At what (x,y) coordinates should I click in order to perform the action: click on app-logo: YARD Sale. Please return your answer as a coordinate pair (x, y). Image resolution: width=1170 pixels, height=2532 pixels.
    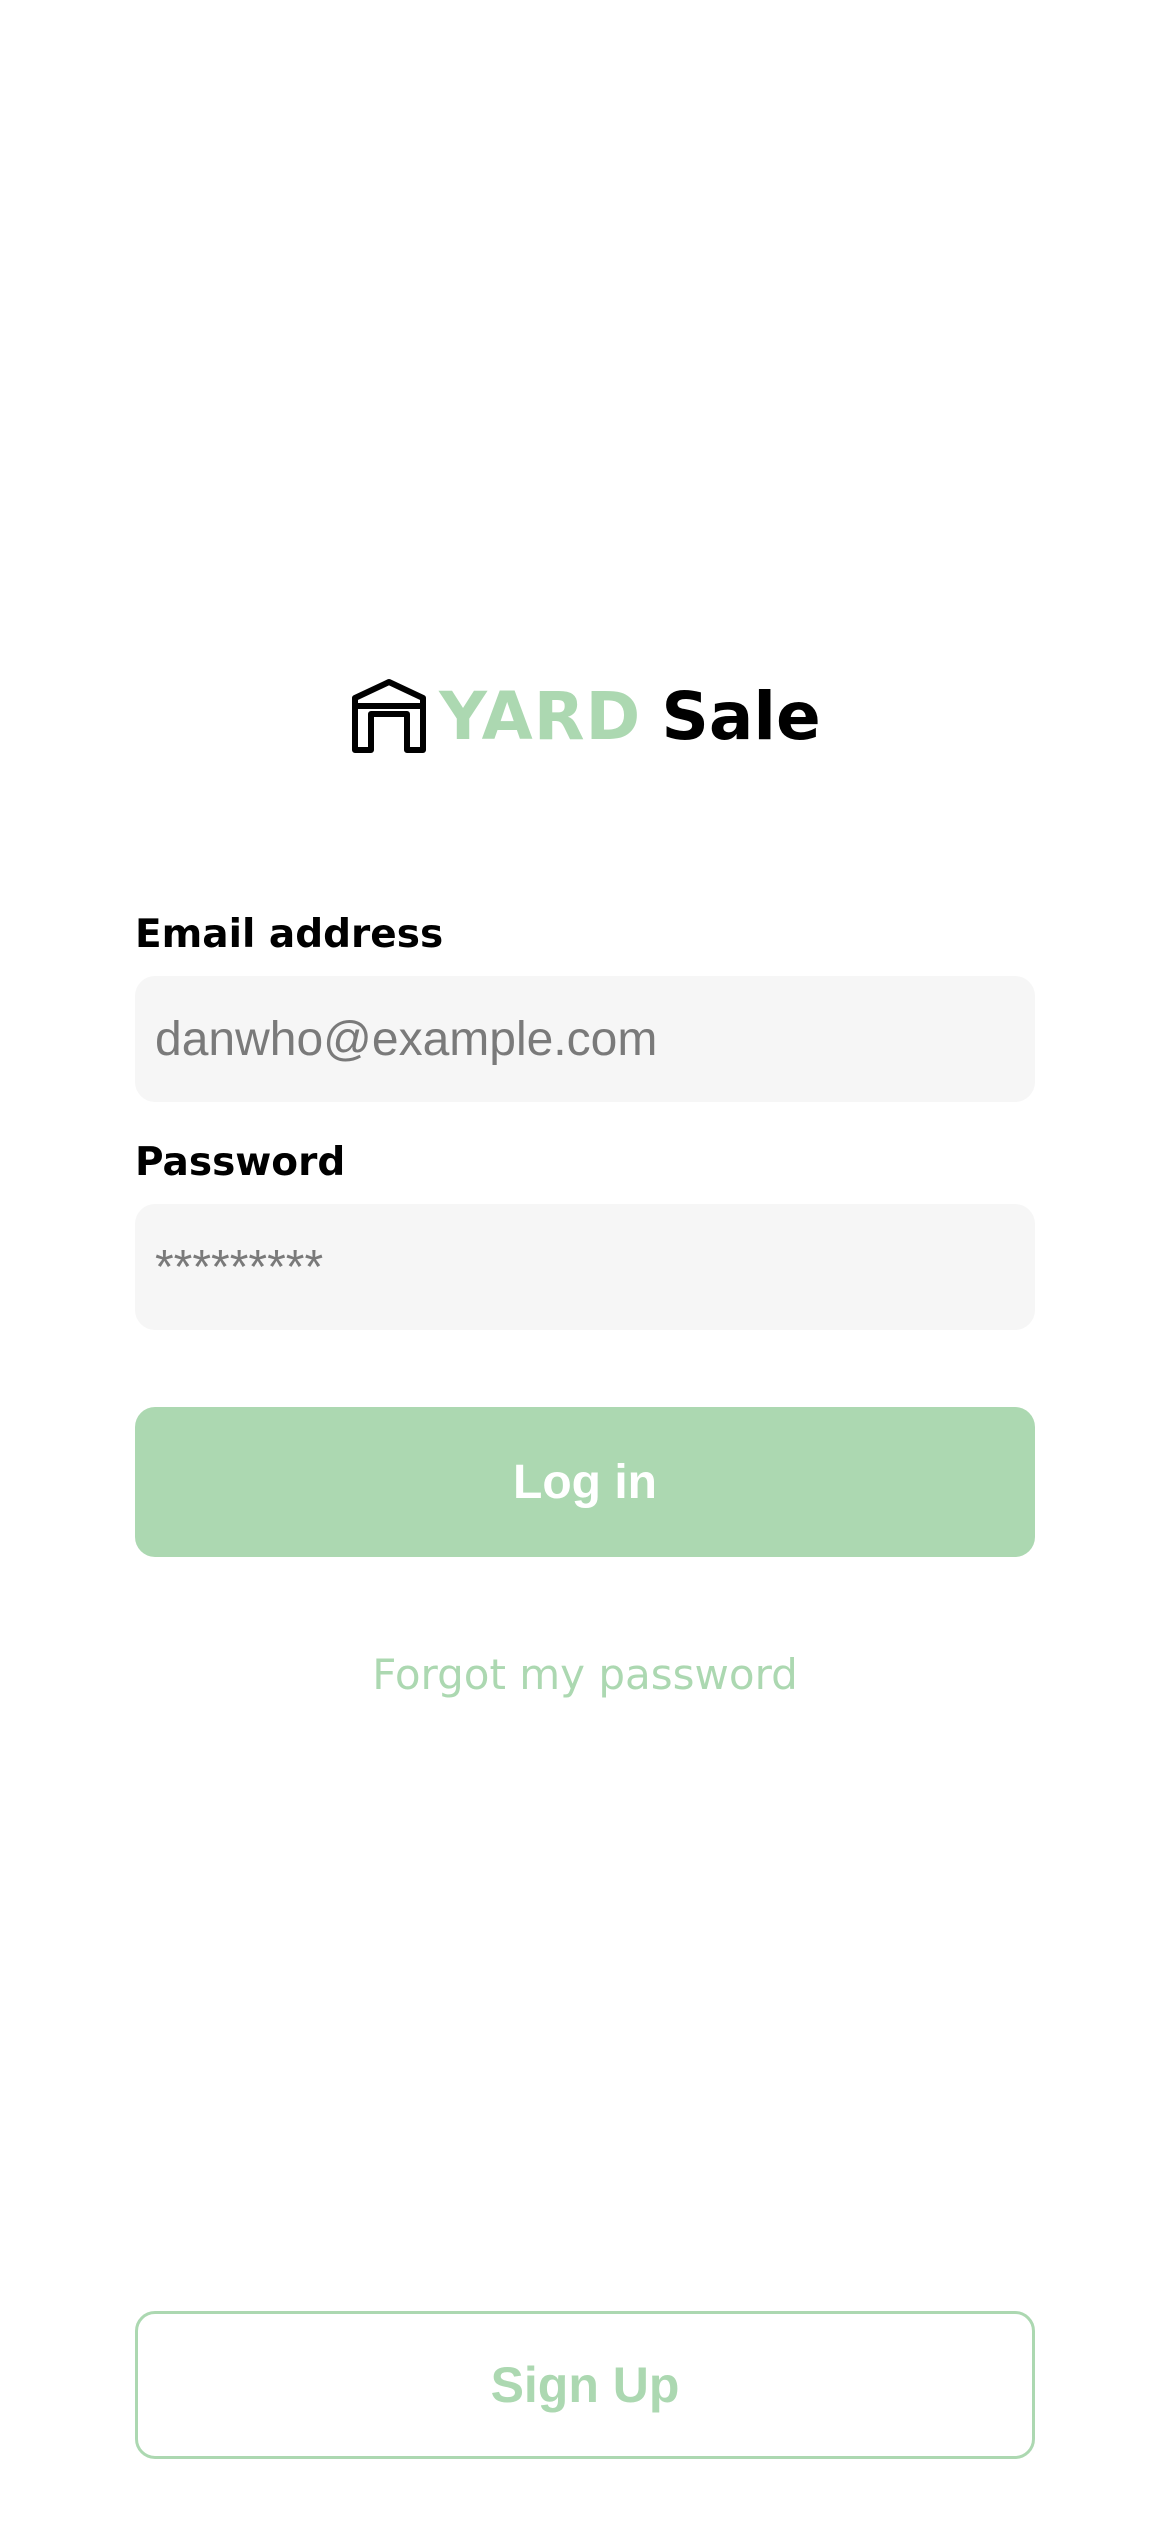
    Looking at the image, I should click on (585, 716).